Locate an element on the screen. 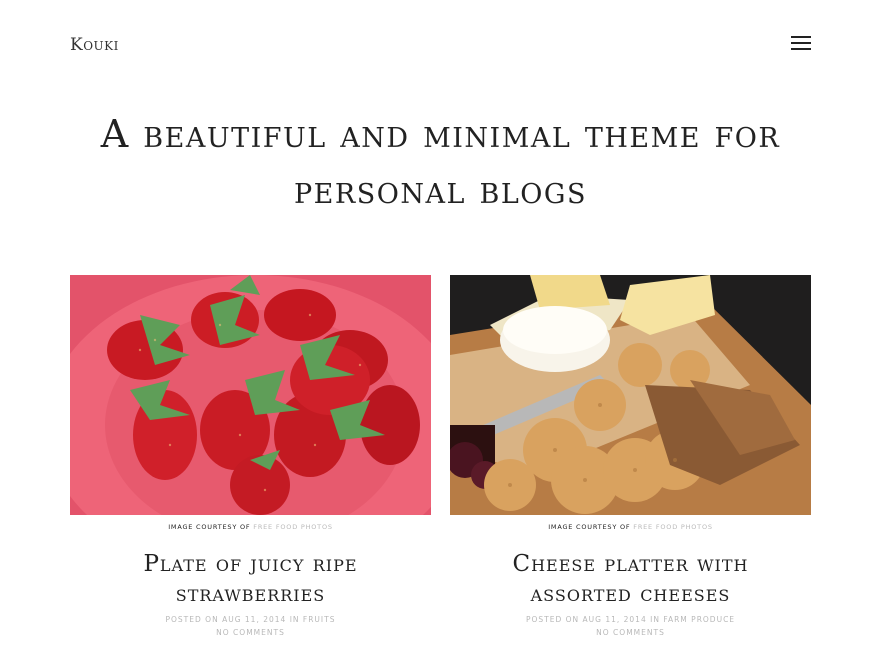  strawberries-photo is located at coordinates (250, 395).